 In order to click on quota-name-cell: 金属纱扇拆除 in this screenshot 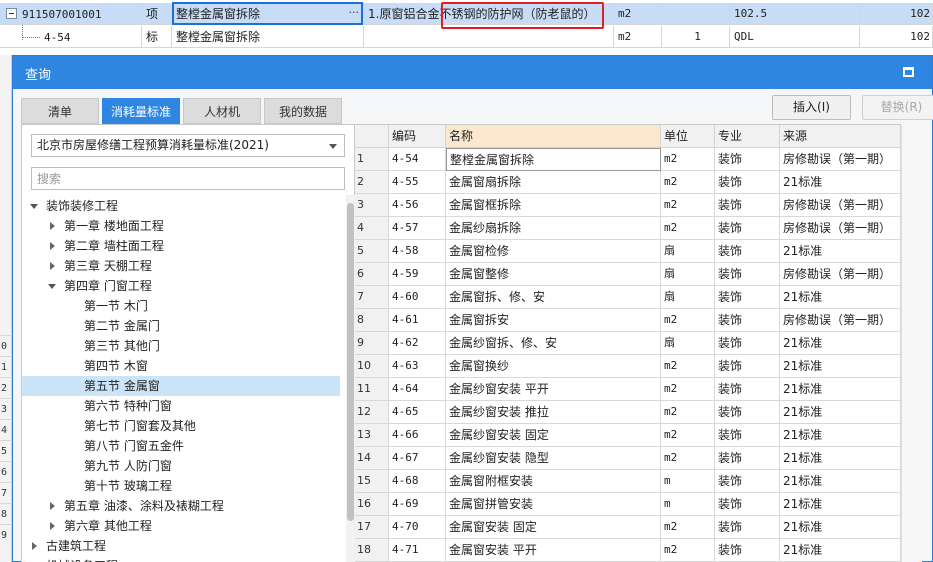, I will do `click(553, 228)`.